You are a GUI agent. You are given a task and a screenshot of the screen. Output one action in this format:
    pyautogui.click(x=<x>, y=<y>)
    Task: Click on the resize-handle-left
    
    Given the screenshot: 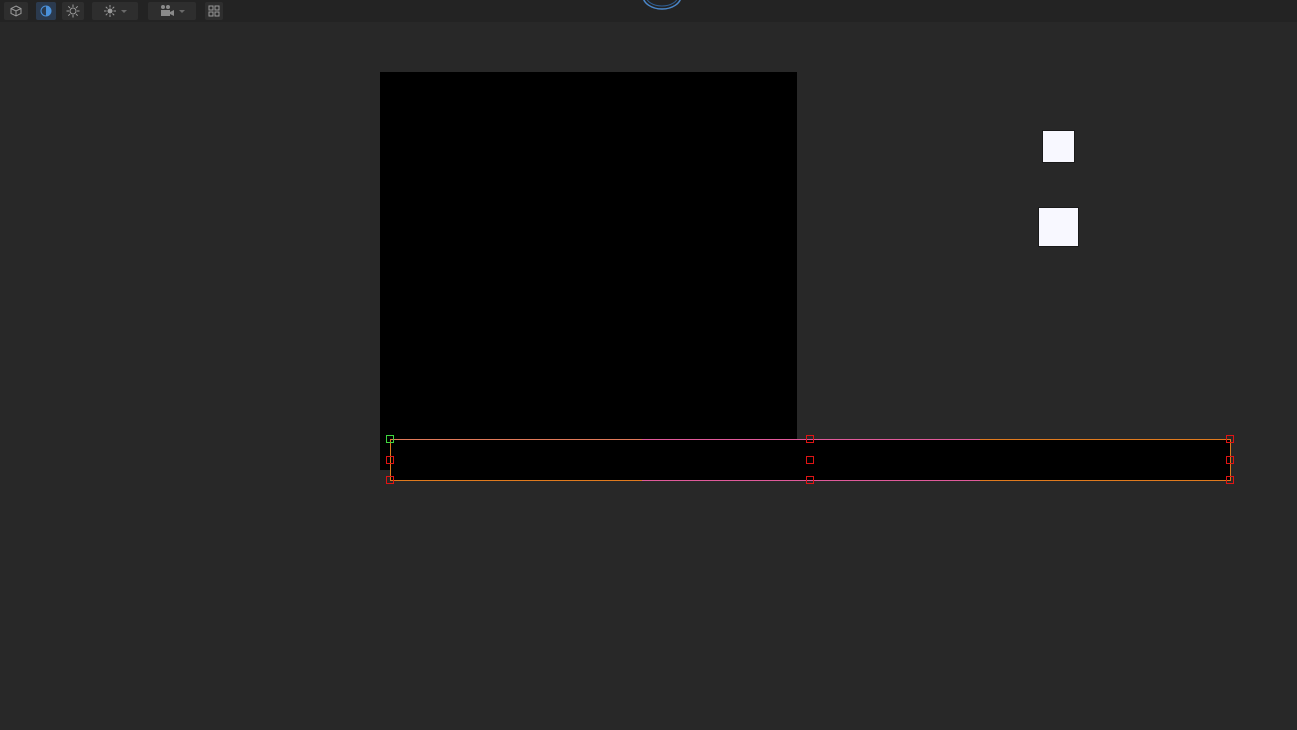 What is the action you would take?
    pyautogui.click(x=390, y=460)
    